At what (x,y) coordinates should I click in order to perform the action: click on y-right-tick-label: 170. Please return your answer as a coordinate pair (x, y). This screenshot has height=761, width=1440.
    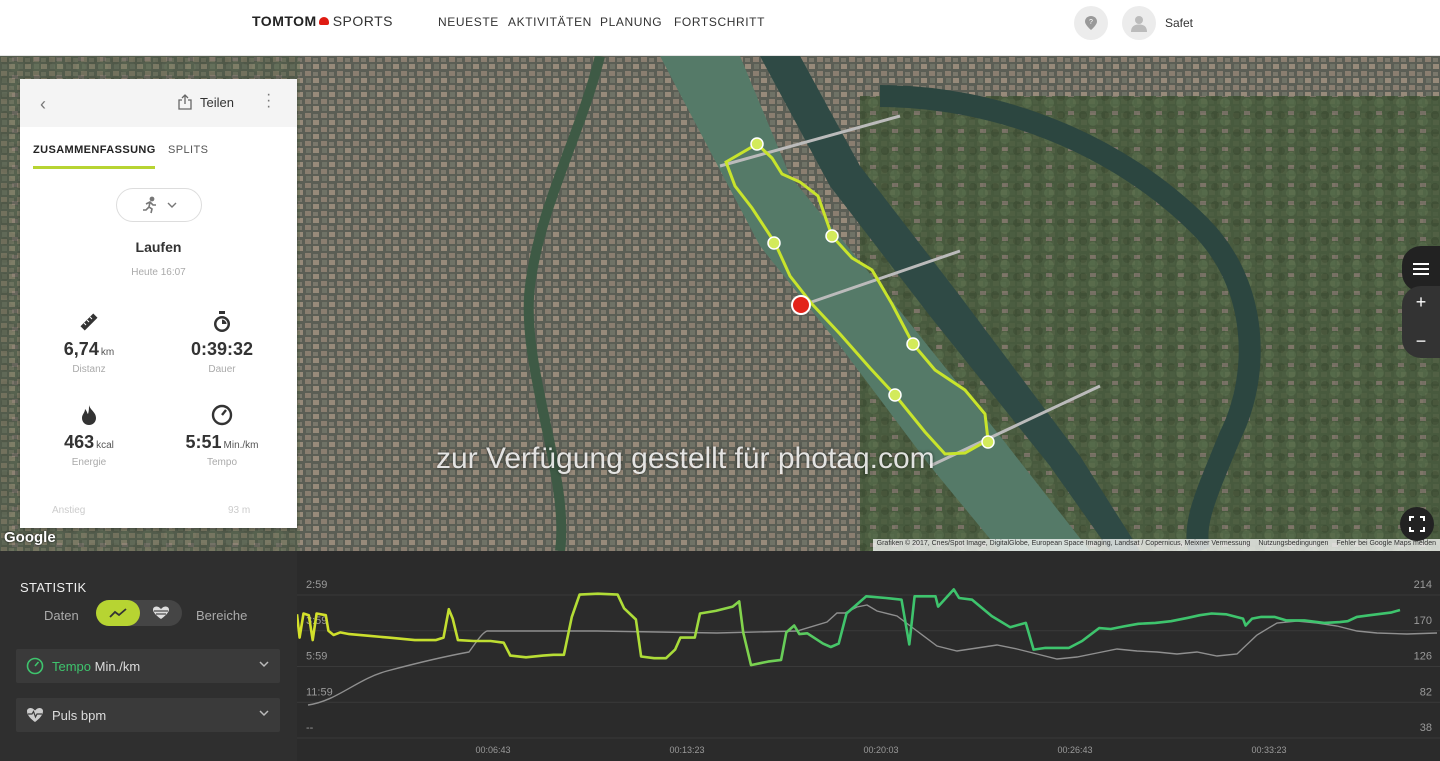
    Looking at the image, I should click on (1423, 621).